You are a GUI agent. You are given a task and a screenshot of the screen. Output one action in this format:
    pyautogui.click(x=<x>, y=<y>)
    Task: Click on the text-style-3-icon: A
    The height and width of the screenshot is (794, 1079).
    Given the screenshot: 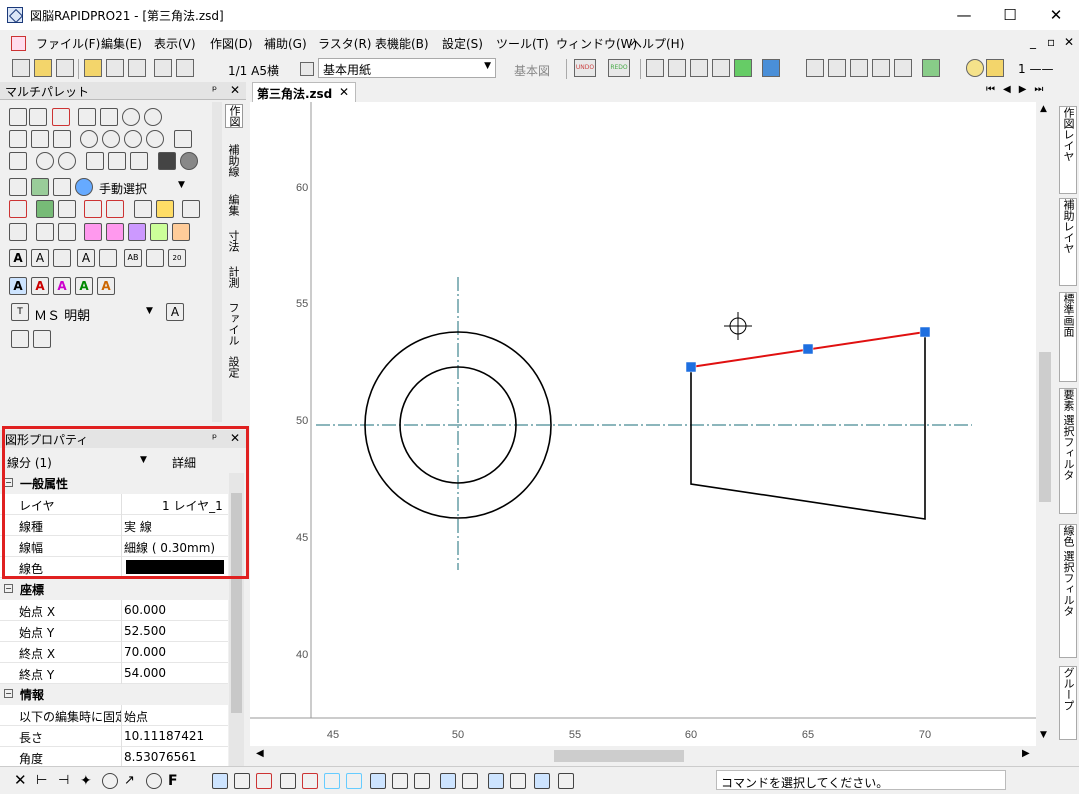 What is the action you would take?
    pyautogui.click(x=62, y=286)
    